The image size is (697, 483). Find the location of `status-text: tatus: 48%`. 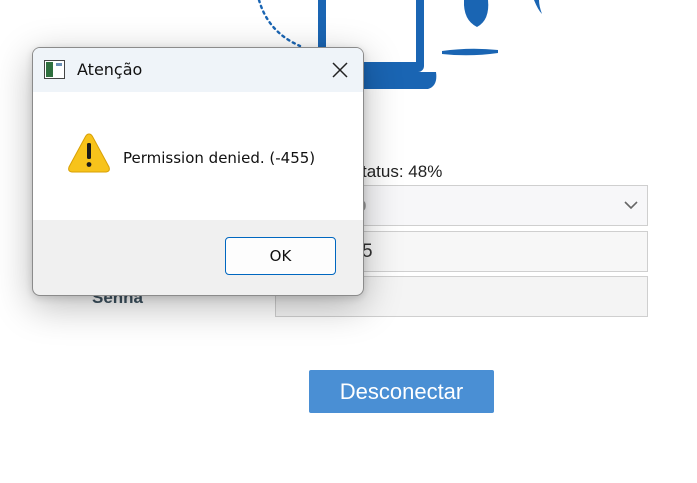

status-text: tatus: 48% is located at coordinates (402, 171).